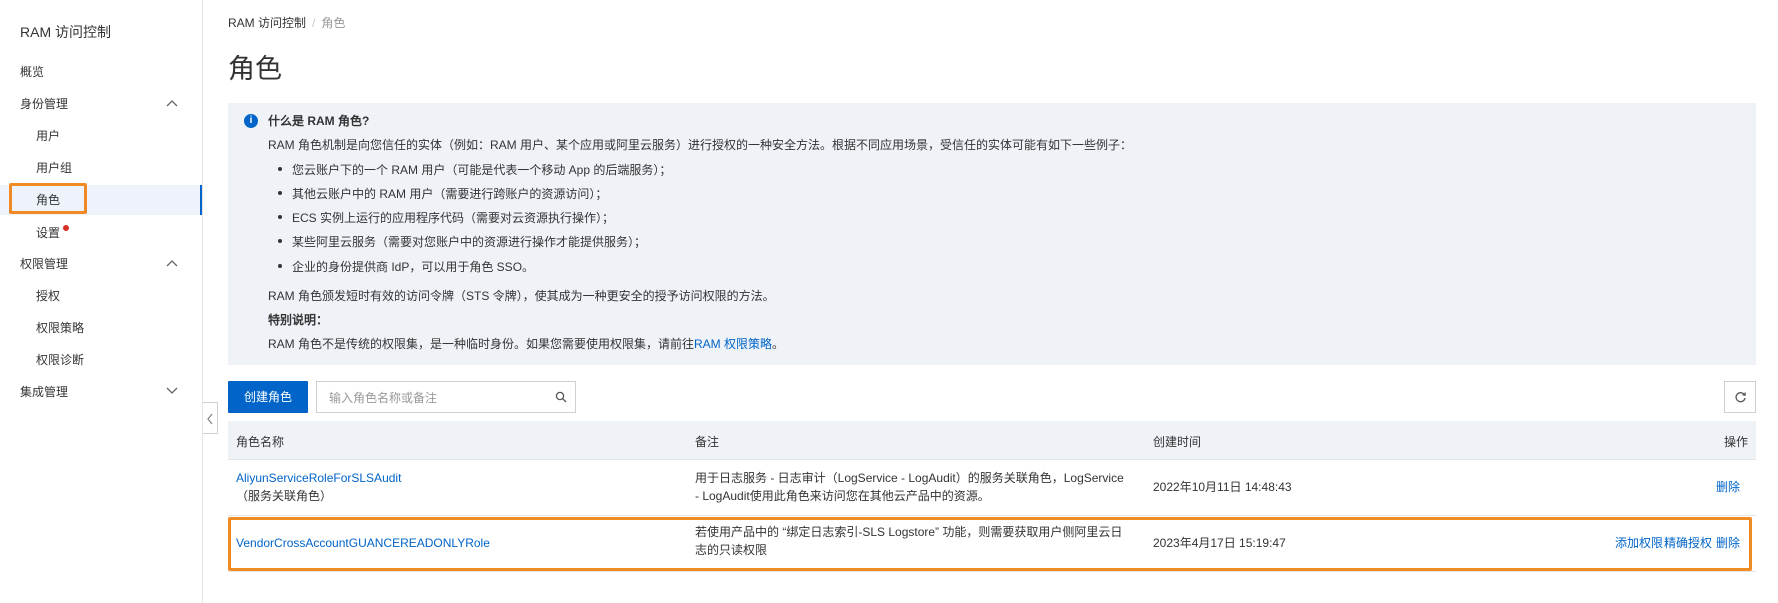 The height and width of the screenshot is (603, 1778). Describe the element at coordinates (60, 360) in the screenshot. I see `sidebar-item-label: 权限诊断` at that location.